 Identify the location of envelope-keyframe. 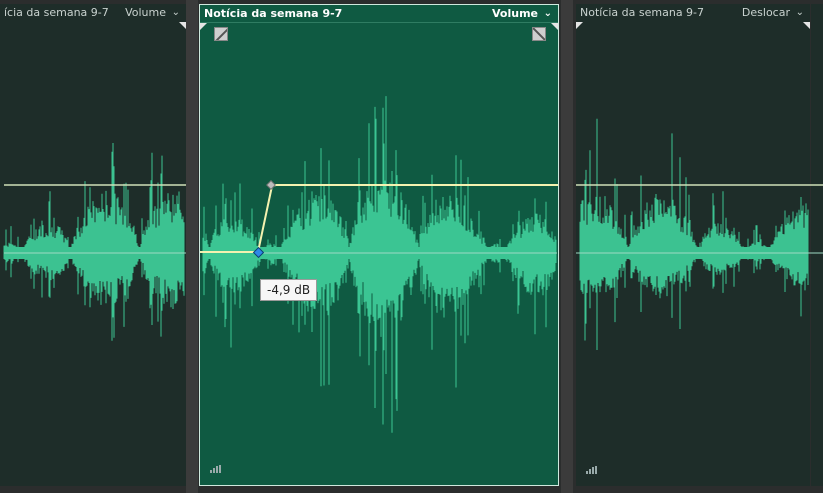
(271, 185).